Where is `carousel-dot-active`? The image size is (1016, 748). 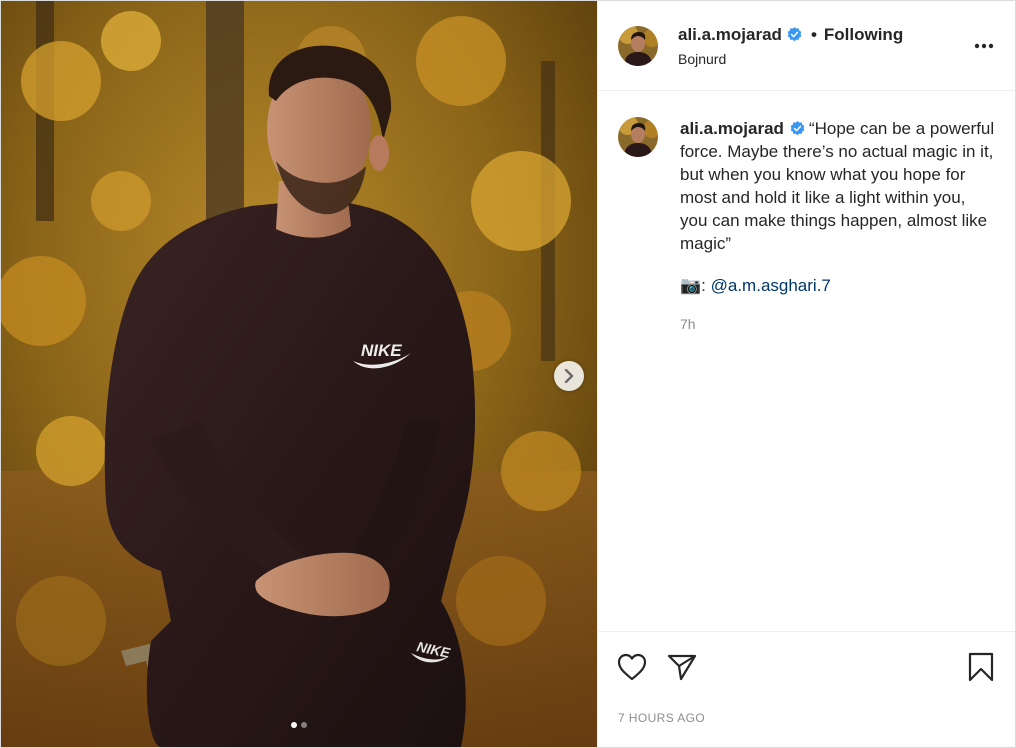 carousel-dot-active is located at coordinates (294, 725).